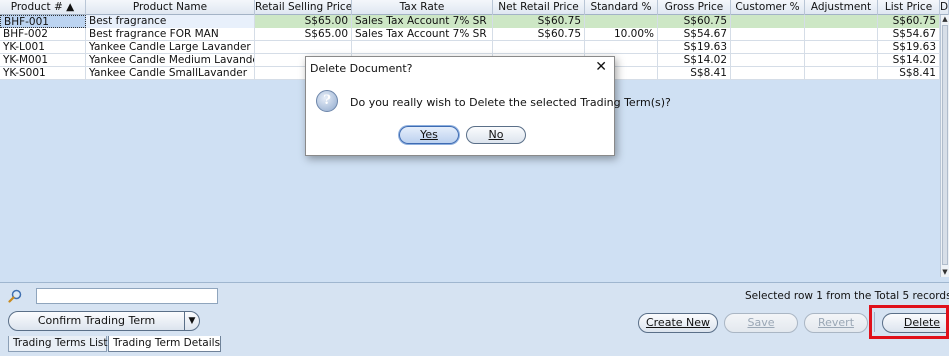  I want to click on cell-standard-pct: 10.00%, so click(621, 34).